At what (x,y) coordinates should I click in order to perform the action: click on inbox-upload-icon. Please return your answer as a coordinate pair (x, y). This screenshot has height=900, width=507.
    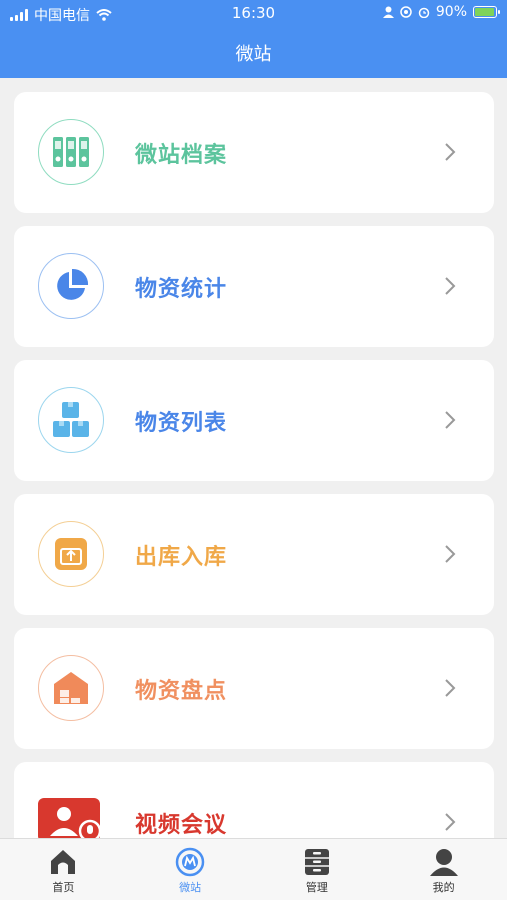
    Looking at the image, I should click on (71, 554).